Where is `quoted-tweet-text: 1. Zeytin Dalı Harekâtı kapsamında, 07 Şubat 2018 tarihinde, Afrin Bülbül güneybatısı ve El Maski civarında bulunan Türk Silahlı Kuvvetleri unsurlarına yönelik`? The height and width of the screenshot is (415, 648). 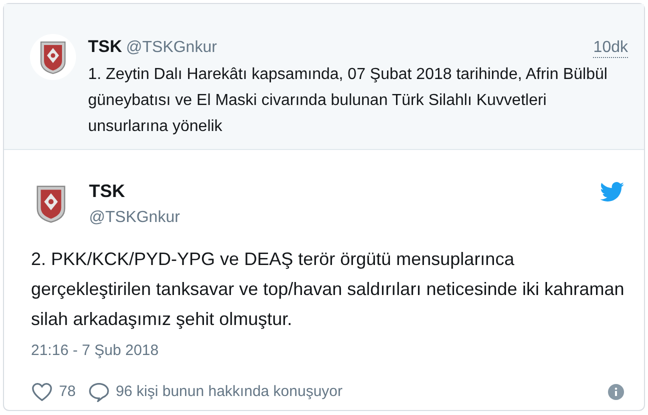
quoted-tweet-text: 1. Zeytin Dalı Harekâtı kapsamında, 07 Şubat 2018 tarihinde, Afrin Bülbül güneybatısı ve El Maski civarında bulunan Türk Silahlı Kuvvetleri unsurlarına yönelik is located at coordinates (348, 101).